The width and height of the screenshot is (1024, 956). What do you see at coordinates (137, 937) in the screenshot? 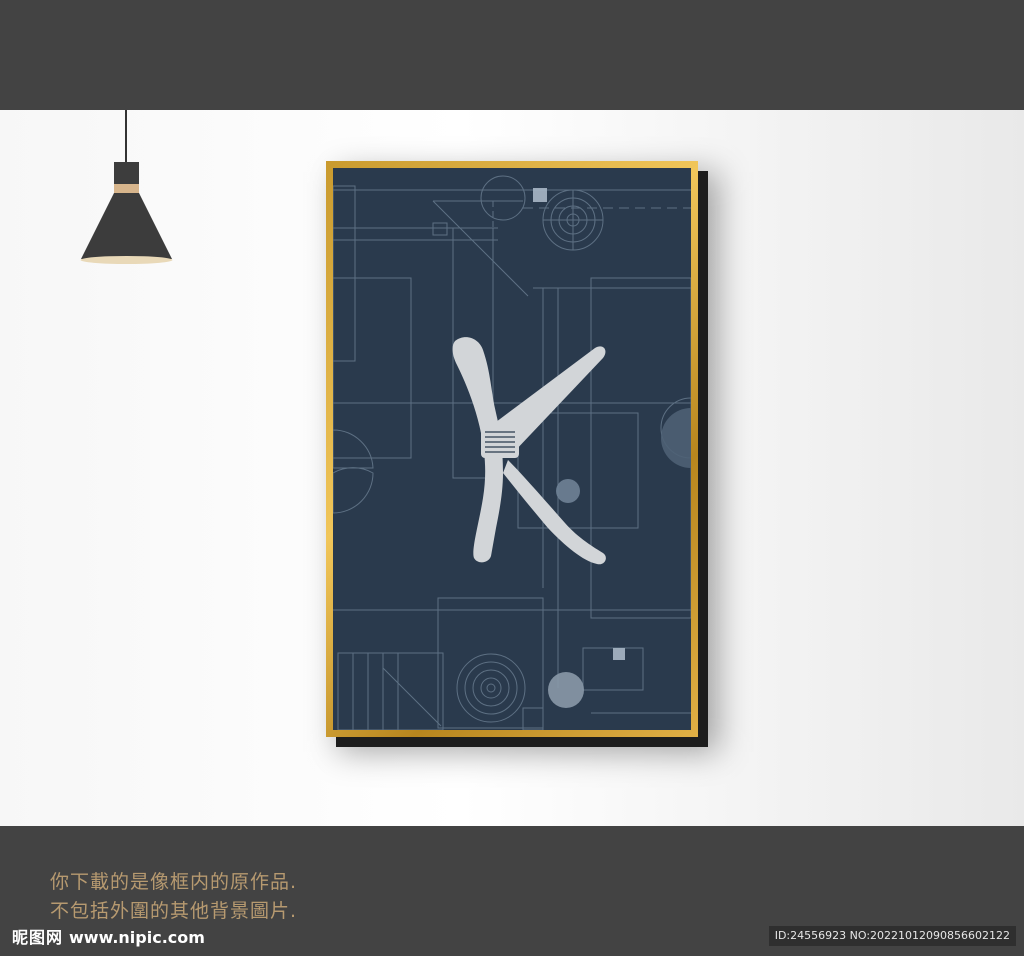
I see `logo-url: www.nipic.com` at bounding box center [137, 937].